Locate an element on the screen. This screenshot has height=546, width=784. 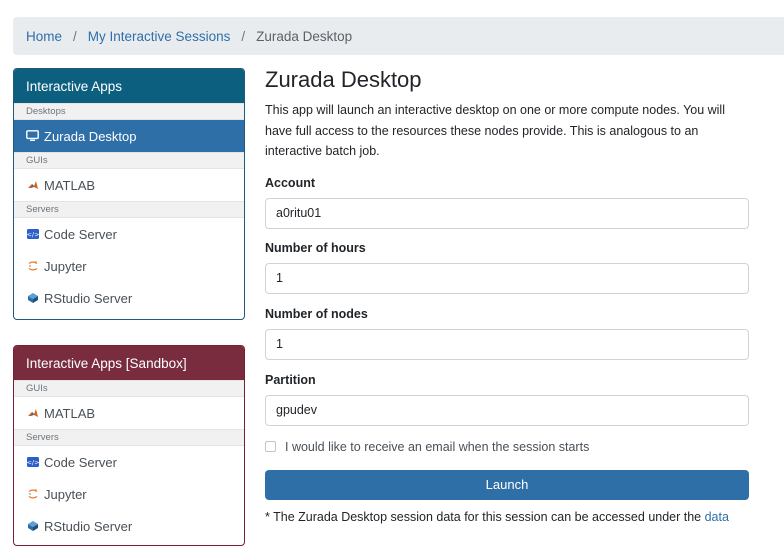
breadcrumb-home-link: Home is located at coordinates (44, 36).